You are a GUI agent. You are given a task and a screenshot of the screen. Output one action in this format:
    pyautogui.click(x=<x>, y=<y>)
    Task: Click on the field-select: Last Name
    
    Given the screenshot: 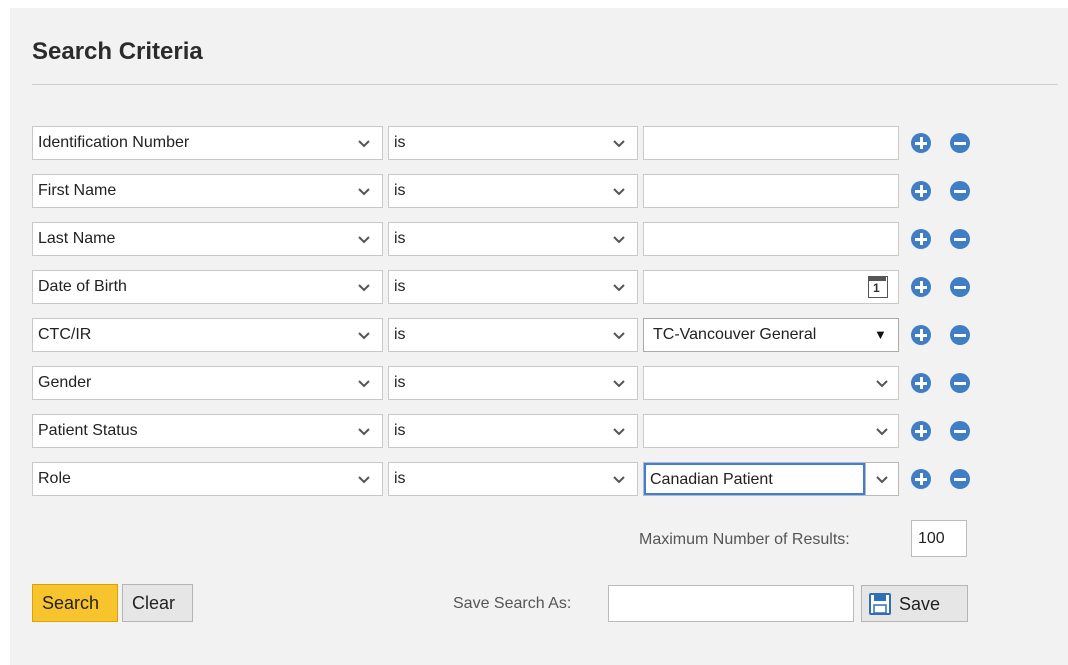 What is the action you would take?
    pyautogui.click(x=207, y=239)
    